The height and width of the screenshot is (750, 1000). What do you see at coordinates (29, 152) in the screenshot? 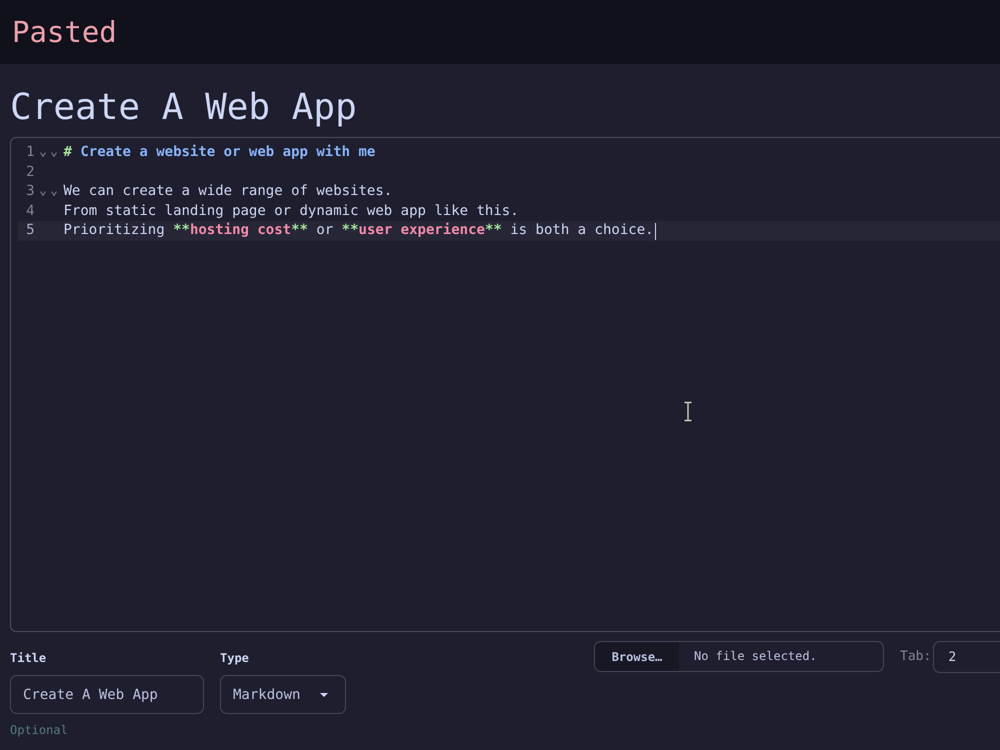
I see `line-number: 1` at bounding box center [29, 152].